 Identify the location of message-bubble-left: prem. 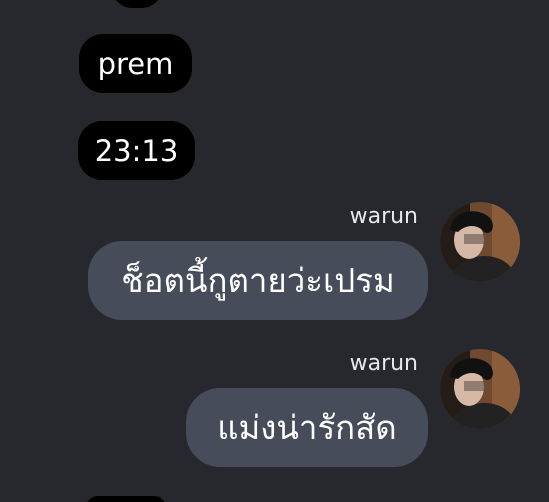
(135, 63).